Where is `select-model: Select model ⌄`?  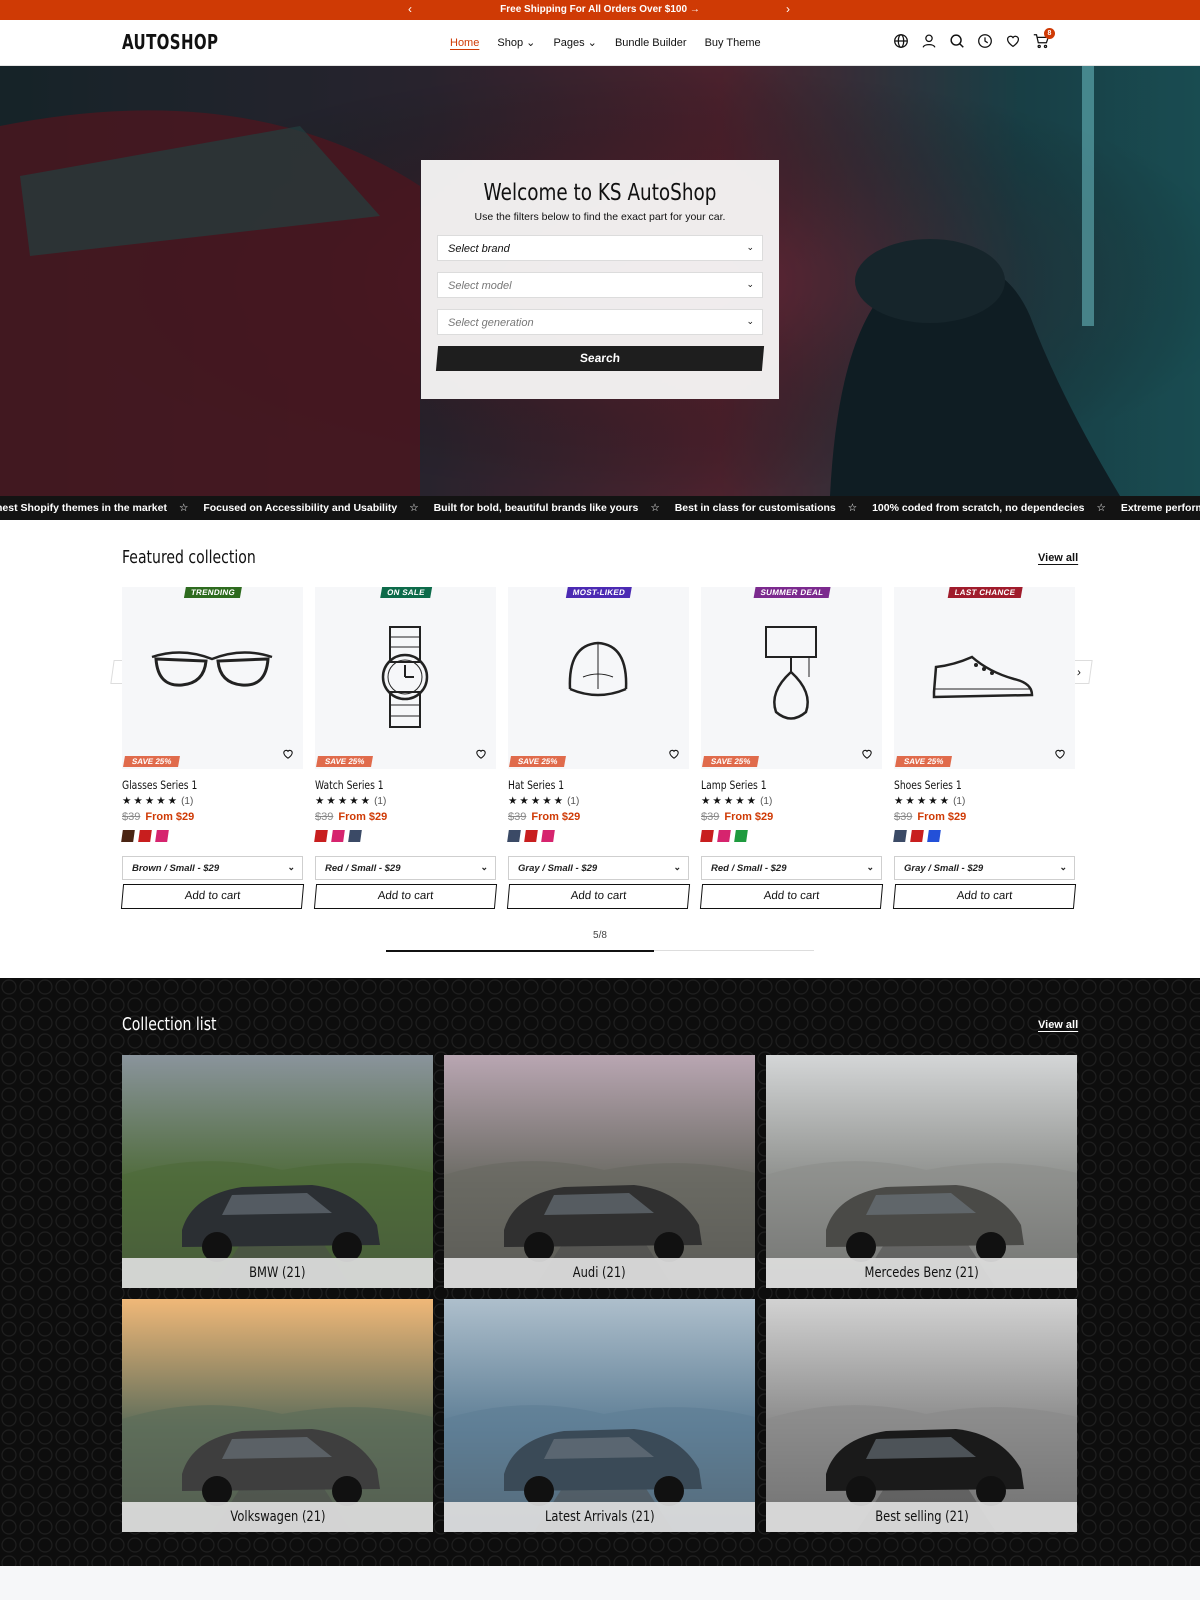
select-model: Select model ⌄ is located at coordinates (600, 285).